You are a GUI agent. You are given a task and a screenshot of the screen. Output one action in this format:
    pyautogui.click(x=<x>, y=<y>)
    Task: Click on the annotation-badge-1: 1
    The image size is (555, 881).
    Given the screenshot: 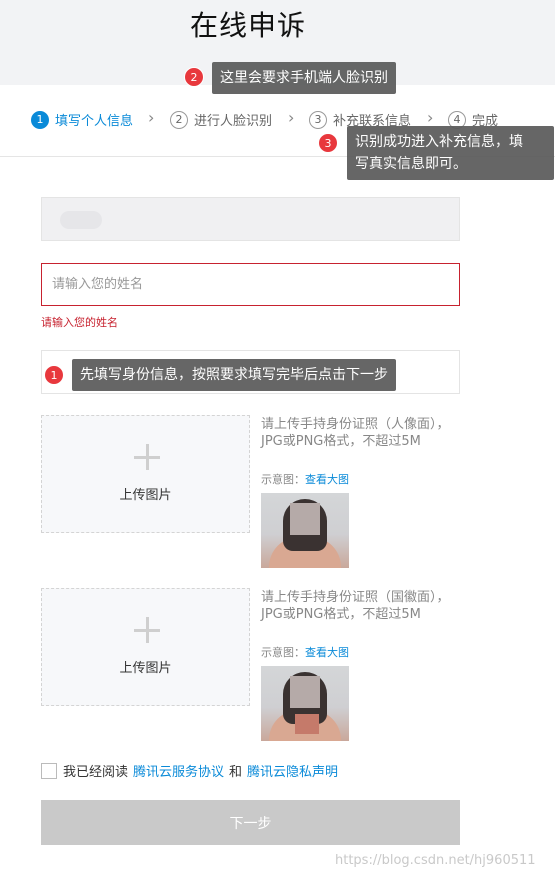 What is the action you would take?
    pyautogui.click(x=54, y=375)
    